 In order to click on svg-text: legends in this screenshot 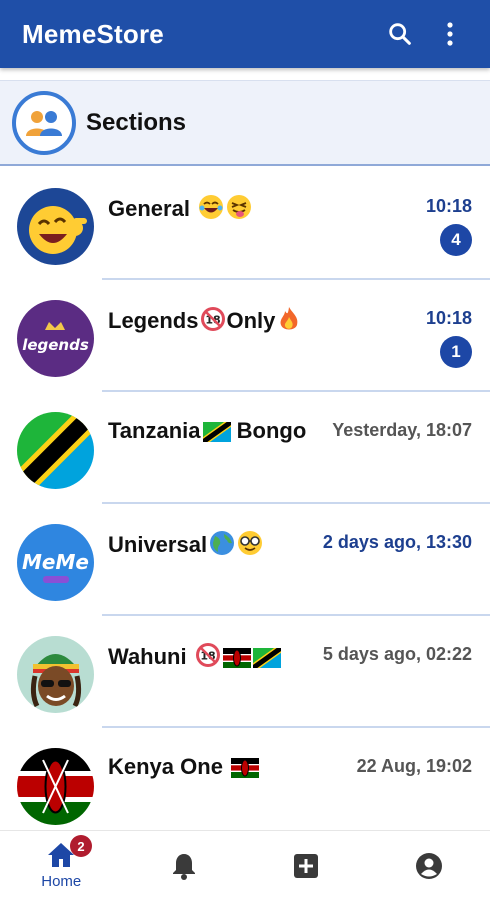, I will do `click(55, 345)`.